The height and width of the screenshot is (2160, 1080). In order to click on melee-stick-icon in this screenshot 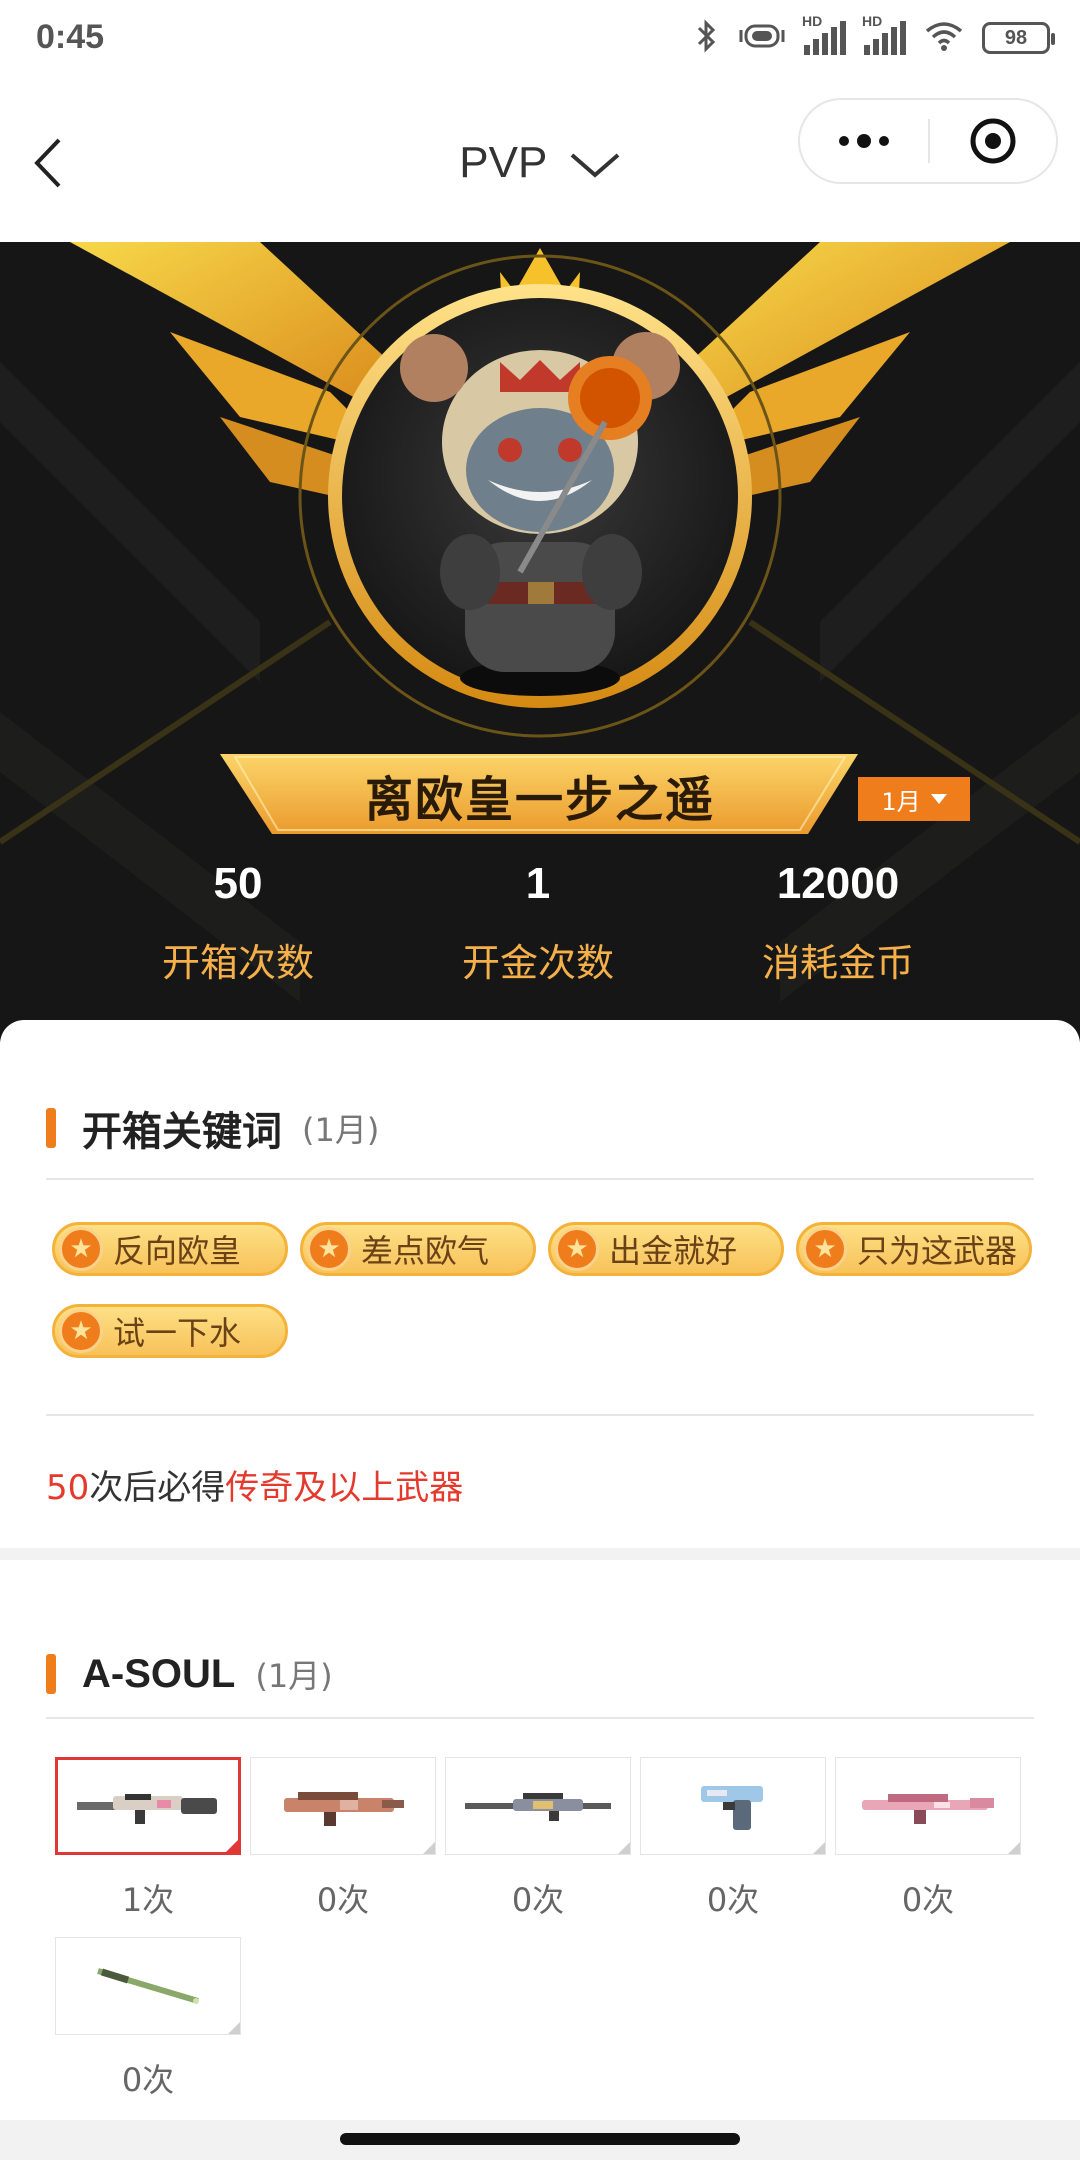, I will do `click(148, 1986)`.